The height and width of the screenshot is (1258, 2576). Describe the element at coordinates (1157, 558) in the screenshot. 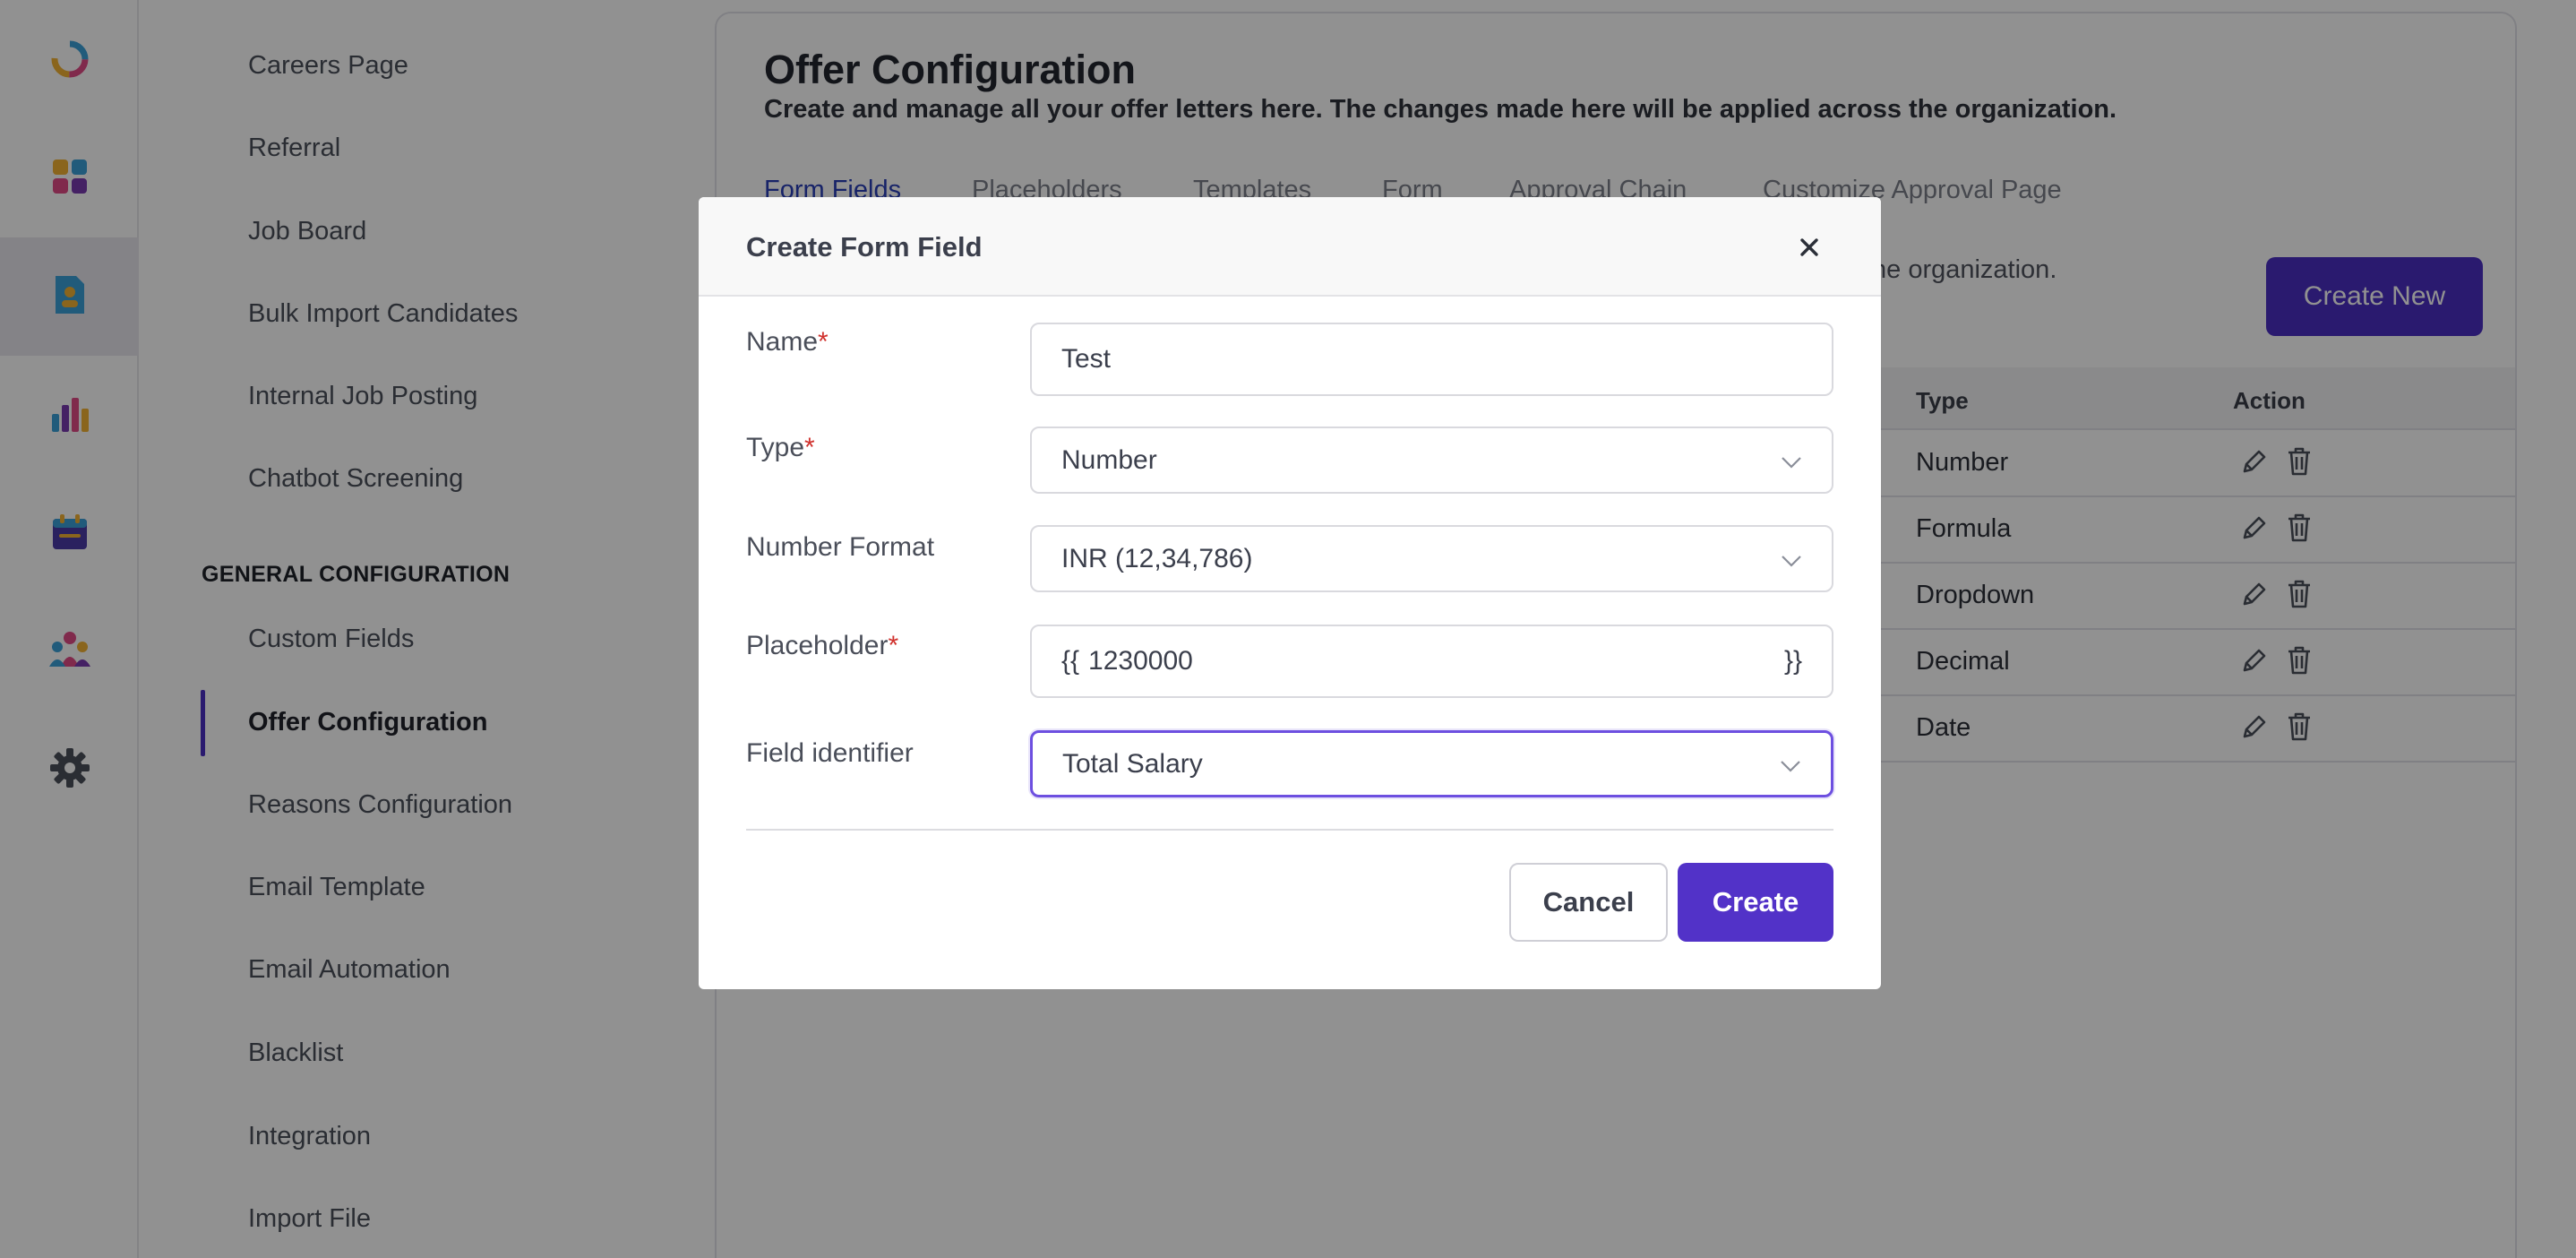

I see `number-format-select-value: INR (12,34,786)` at that location.